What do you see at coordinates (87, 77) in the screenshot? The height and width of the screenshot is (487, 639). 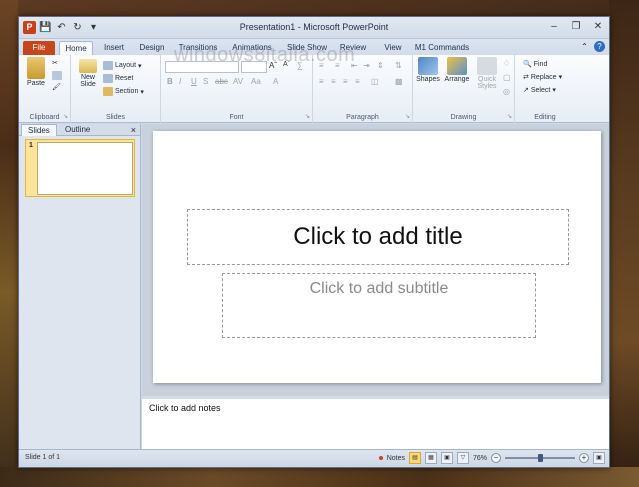 I see `new-slide-label: New` at bounding box center [87, 77].